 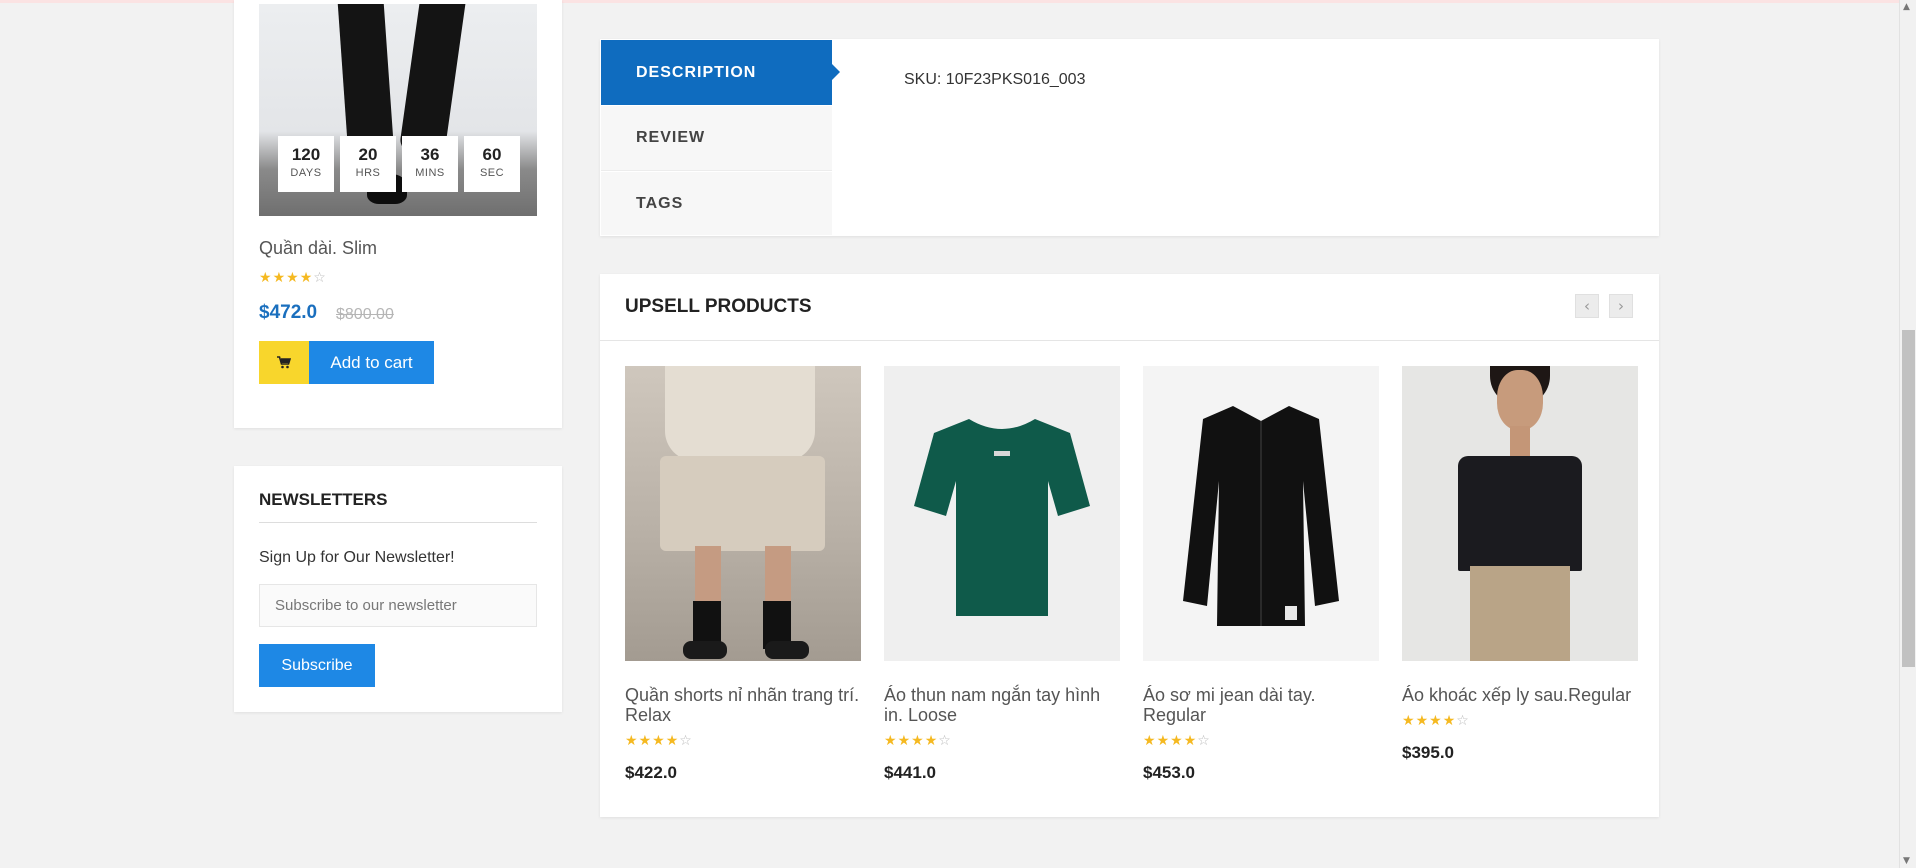 What do you see at coordinates (716, 138) in the screenshot?
I see `tab-review: REVIEW` at bounding box center [716, 138].